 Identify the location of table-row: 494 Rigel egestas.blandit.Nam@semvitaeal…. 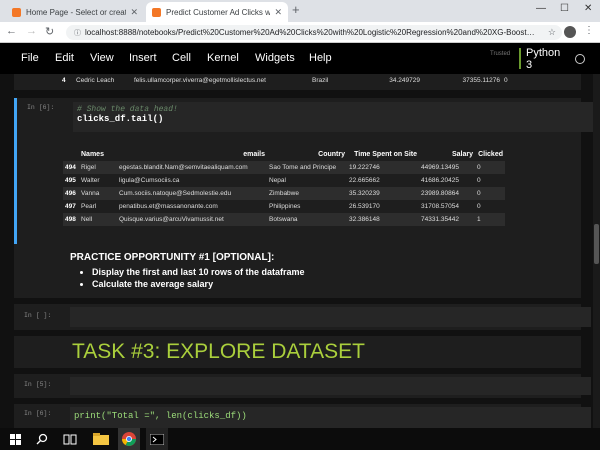
(284, 167).